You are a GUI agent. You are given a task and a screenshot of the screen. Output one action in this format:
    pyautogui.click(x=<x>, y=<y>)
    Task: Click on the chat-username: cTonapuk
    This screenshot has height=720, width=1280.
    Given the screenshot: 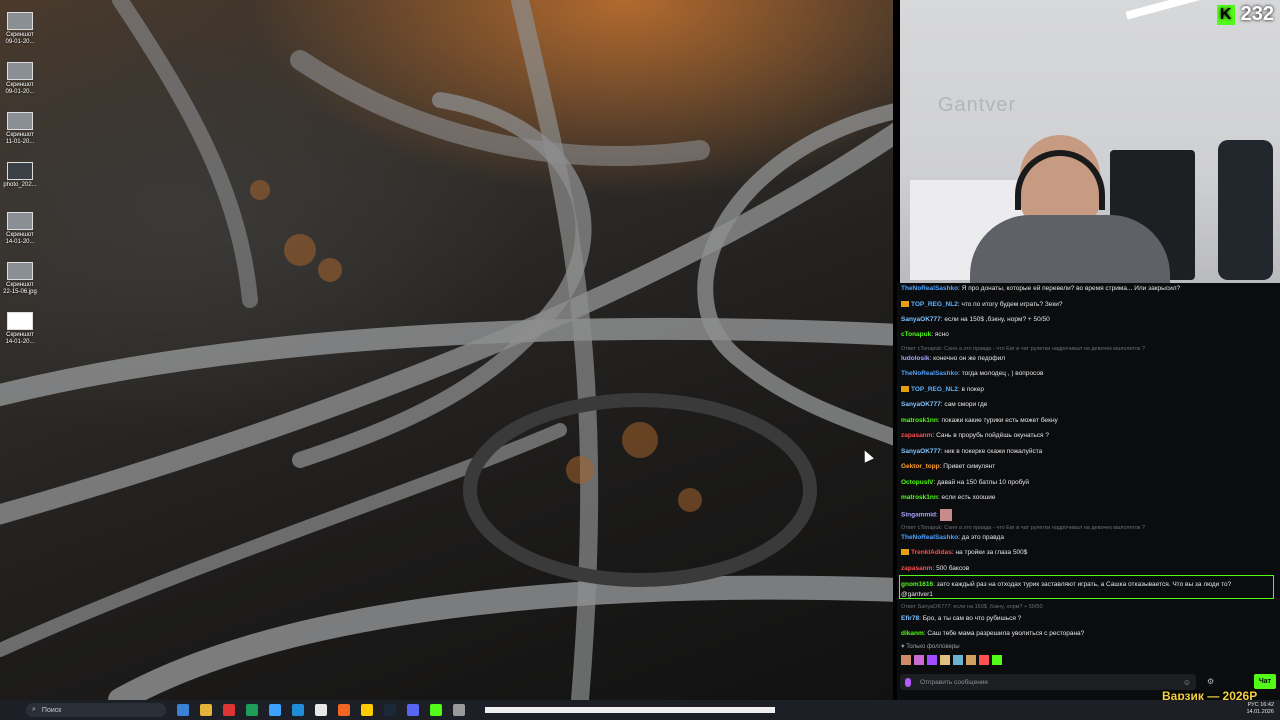 What is the action you would take?
    pyautogui.click(x=916, y=334)
    